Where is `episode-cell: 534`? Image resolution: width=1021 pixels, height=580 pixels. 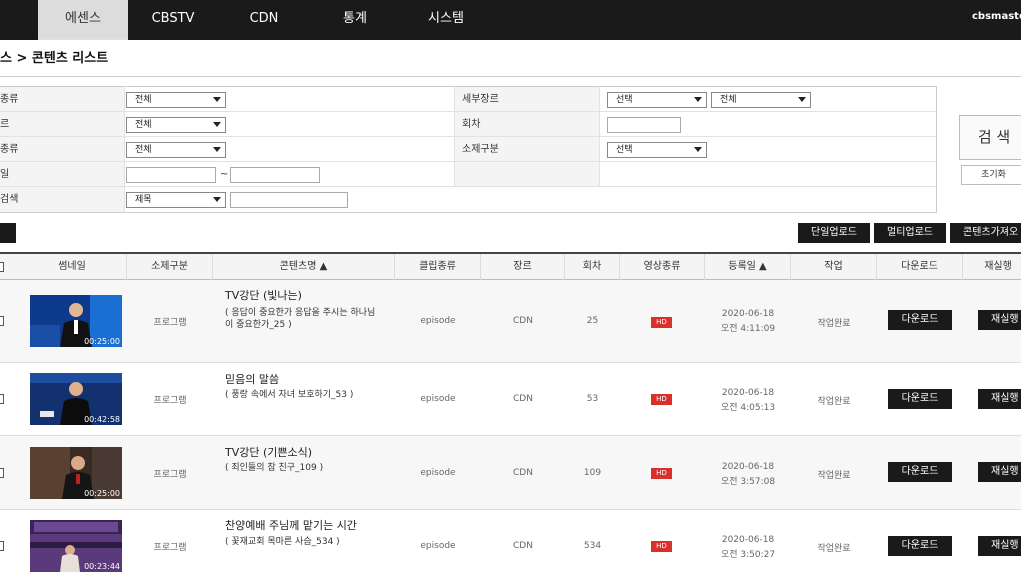
episode-cell: 534 is located at coordinates (592, 546).